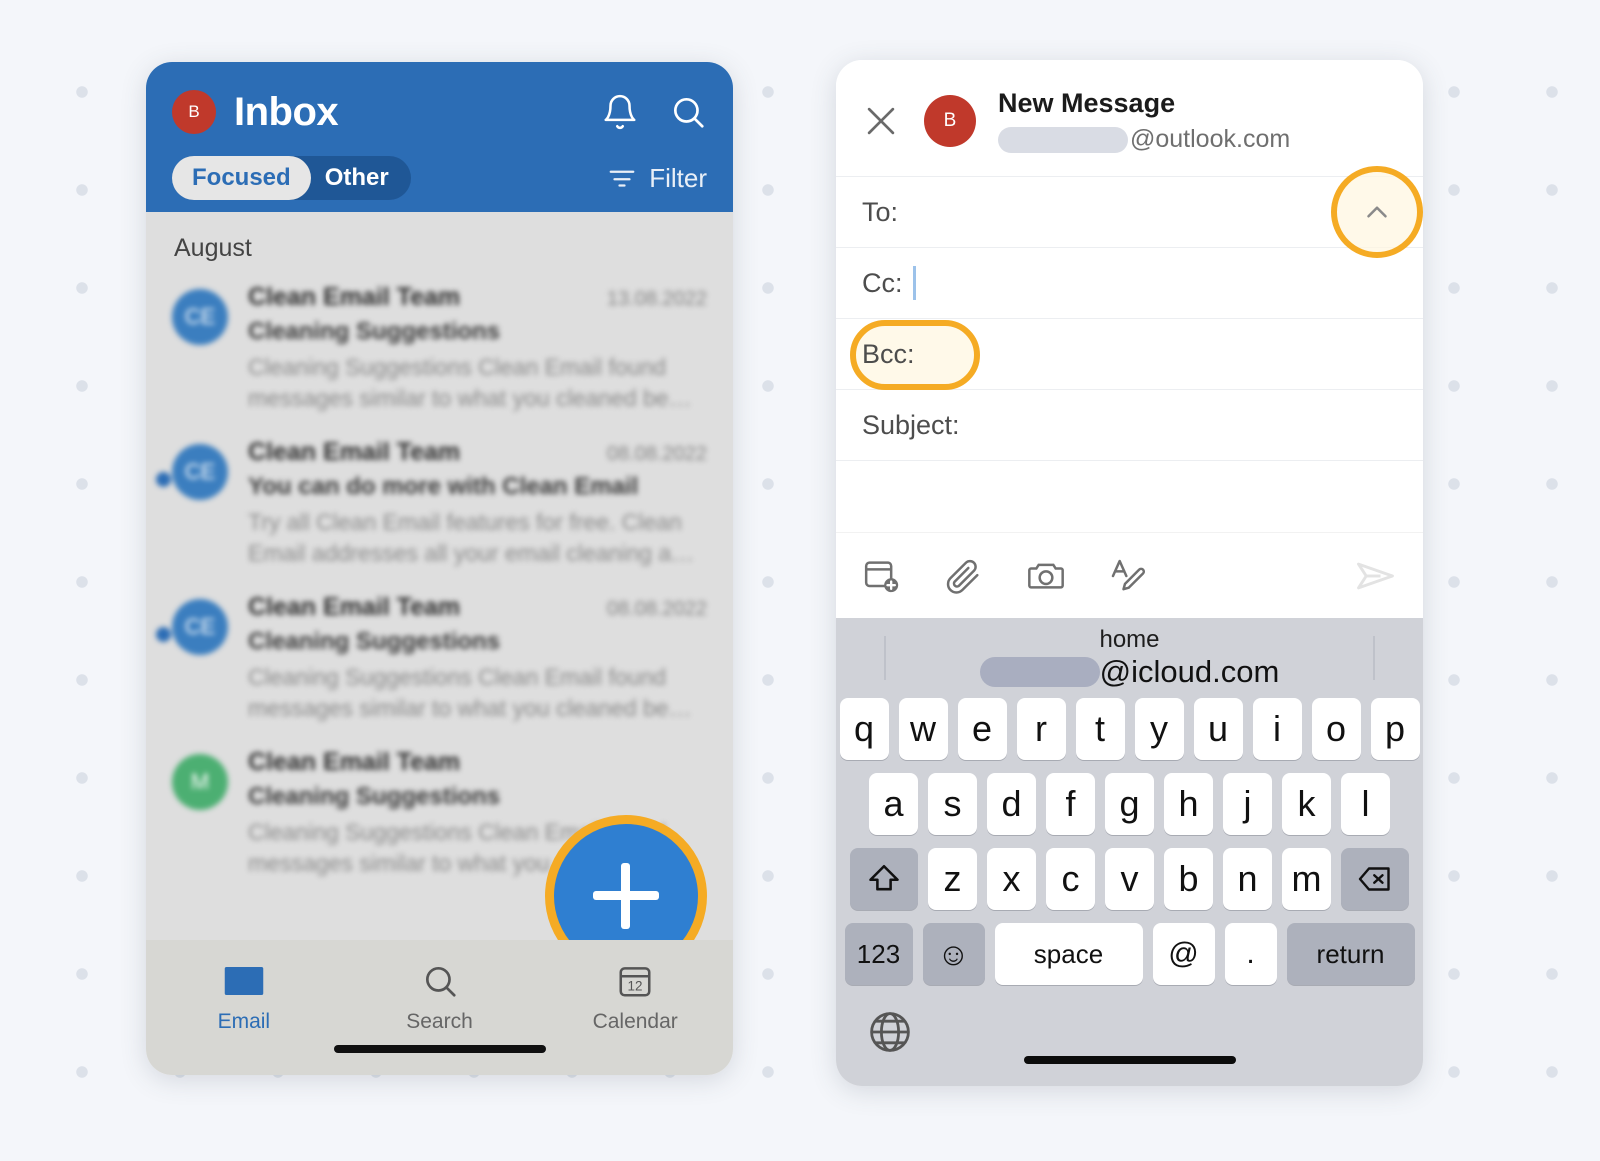  What do you see at coordinates (1041, 729) in the screenshot?
I see `key-r: r` at bounding box center [1041, 729].